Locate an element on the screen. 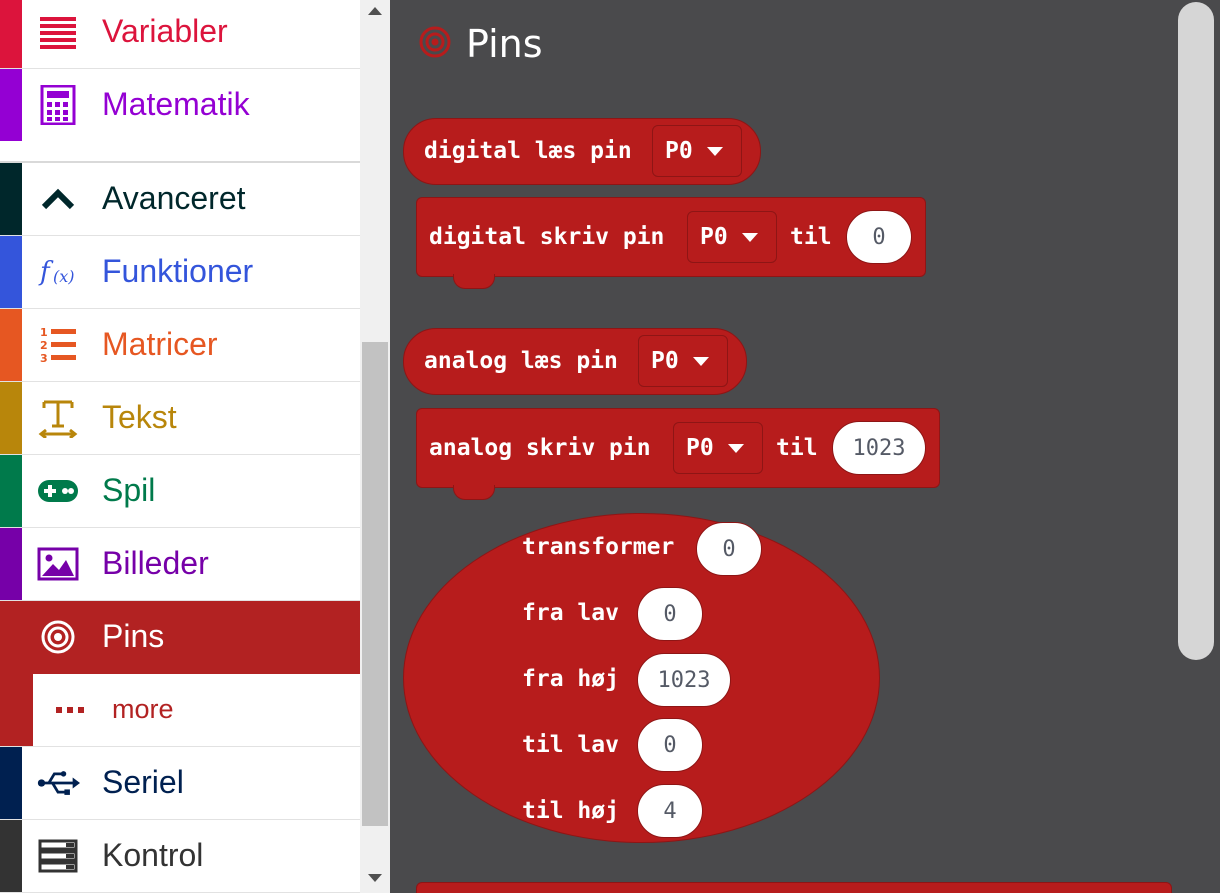  category-avanceret: Avanceret is located at coordinates (180, 199).